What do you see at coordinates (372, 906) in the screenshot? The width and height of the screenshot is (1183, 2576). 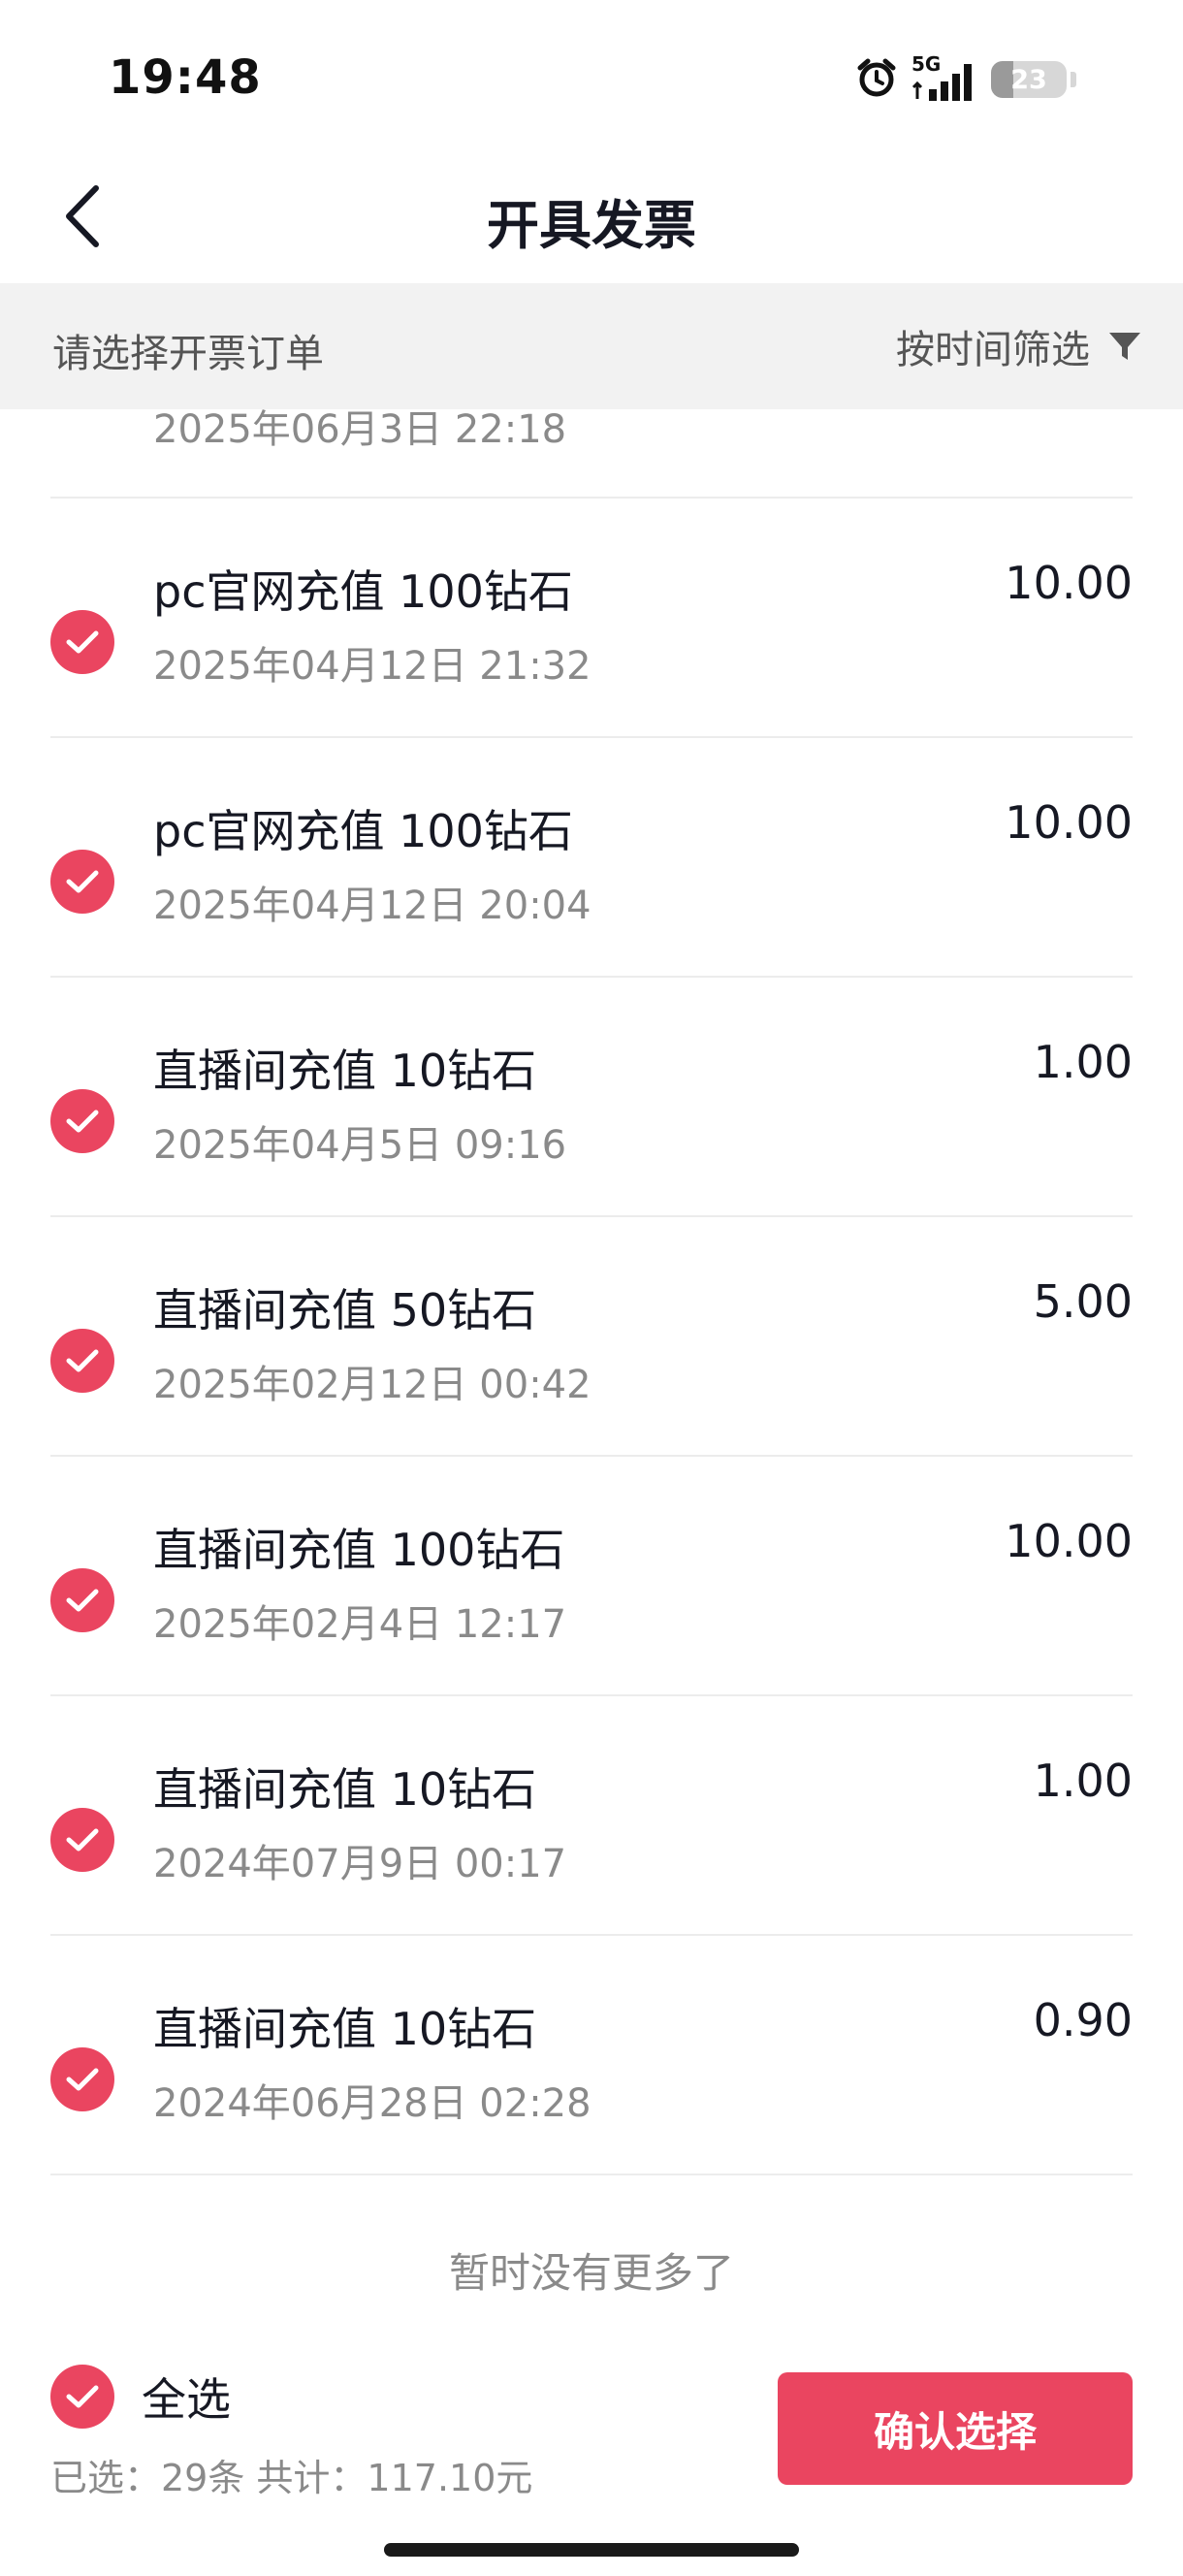 I see `order-date: 2025年04月12日 20:04` at bounding box center [372, 906].